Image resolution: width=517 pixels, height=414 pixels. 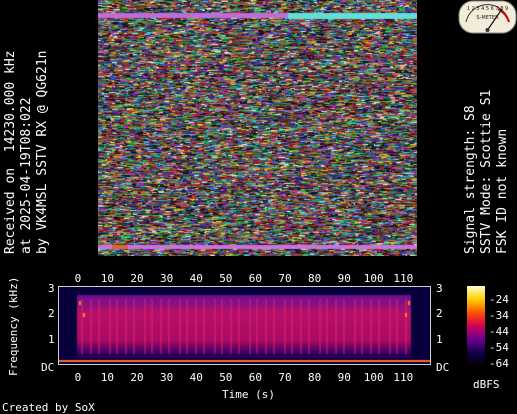 I want to click on left-info-line-3: by VK4MSL SSTV RX @ QG621n, so click(x=42, y=152).